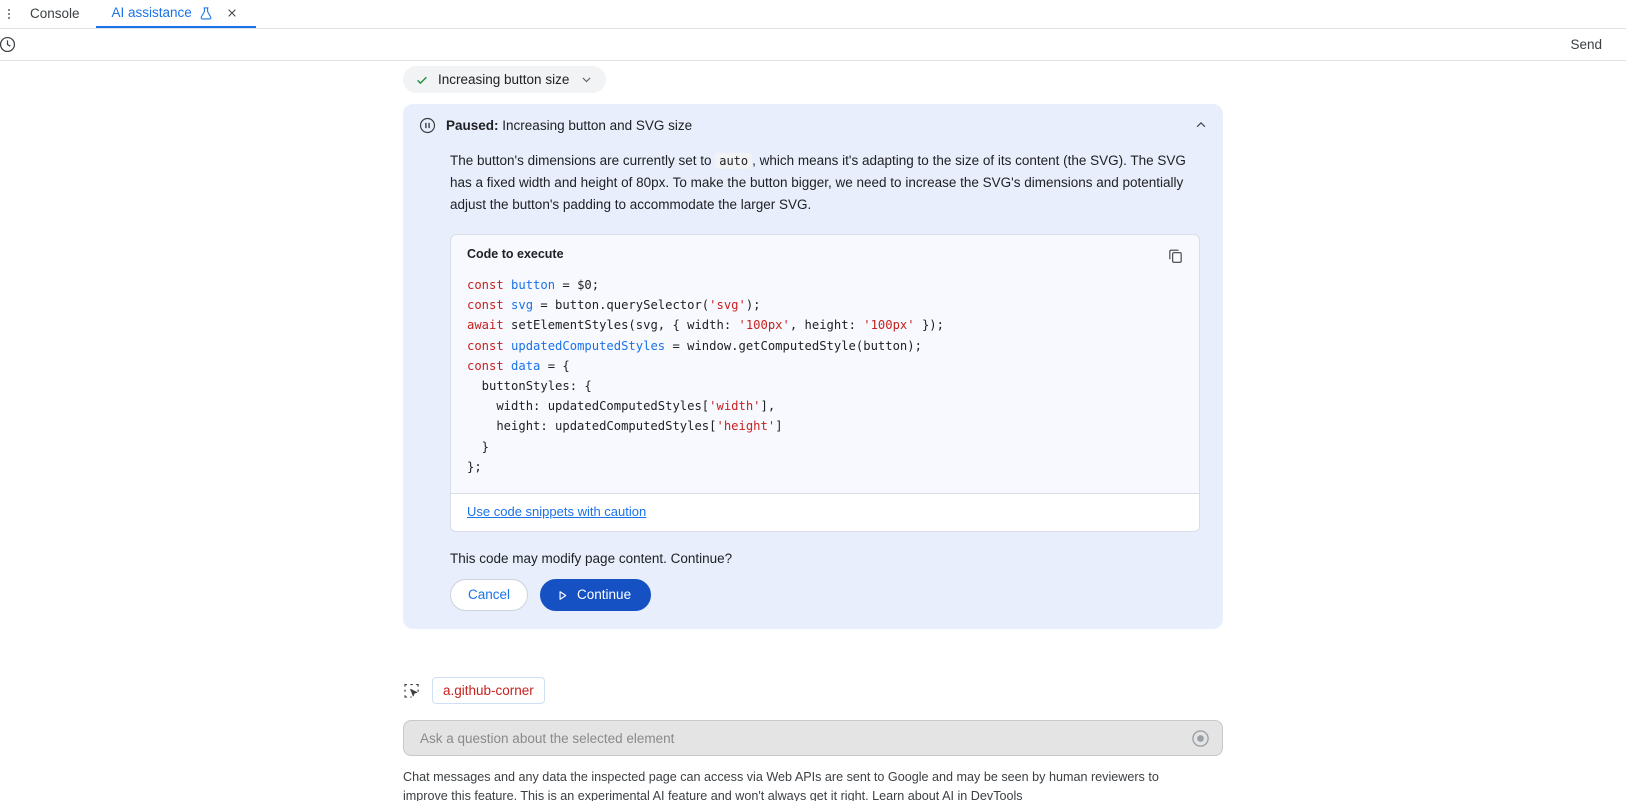  I want to click on send-button: Send, so click(1588, 44).